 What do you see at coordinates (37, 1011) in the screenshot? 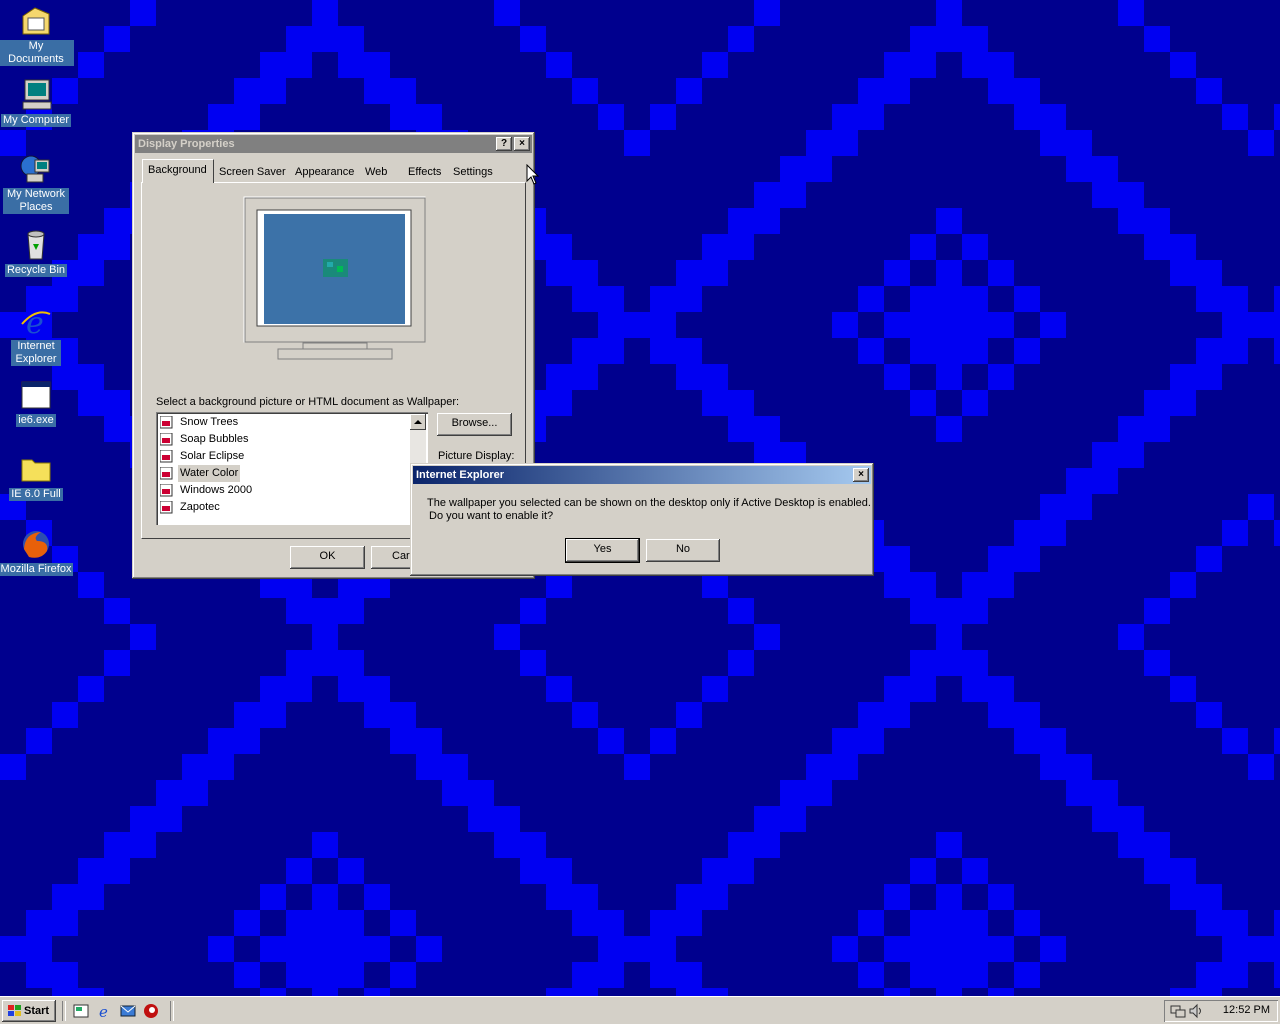
I see `start-label: Start` at bounding box center [37, 1011].